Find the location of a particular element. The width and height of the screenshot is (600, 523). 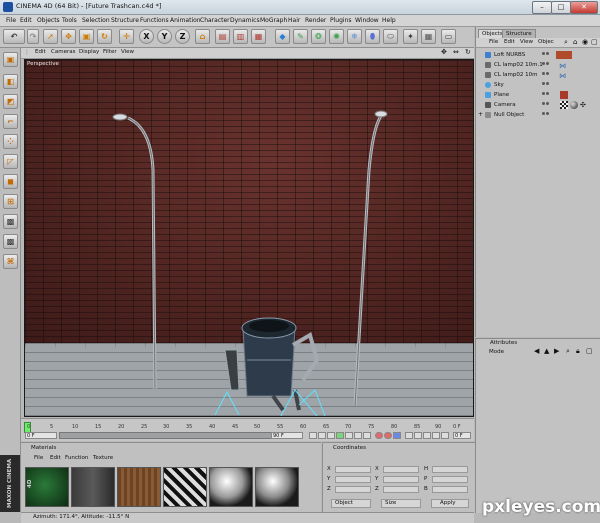

menu-render: Render is located at coordinates (315, 20).